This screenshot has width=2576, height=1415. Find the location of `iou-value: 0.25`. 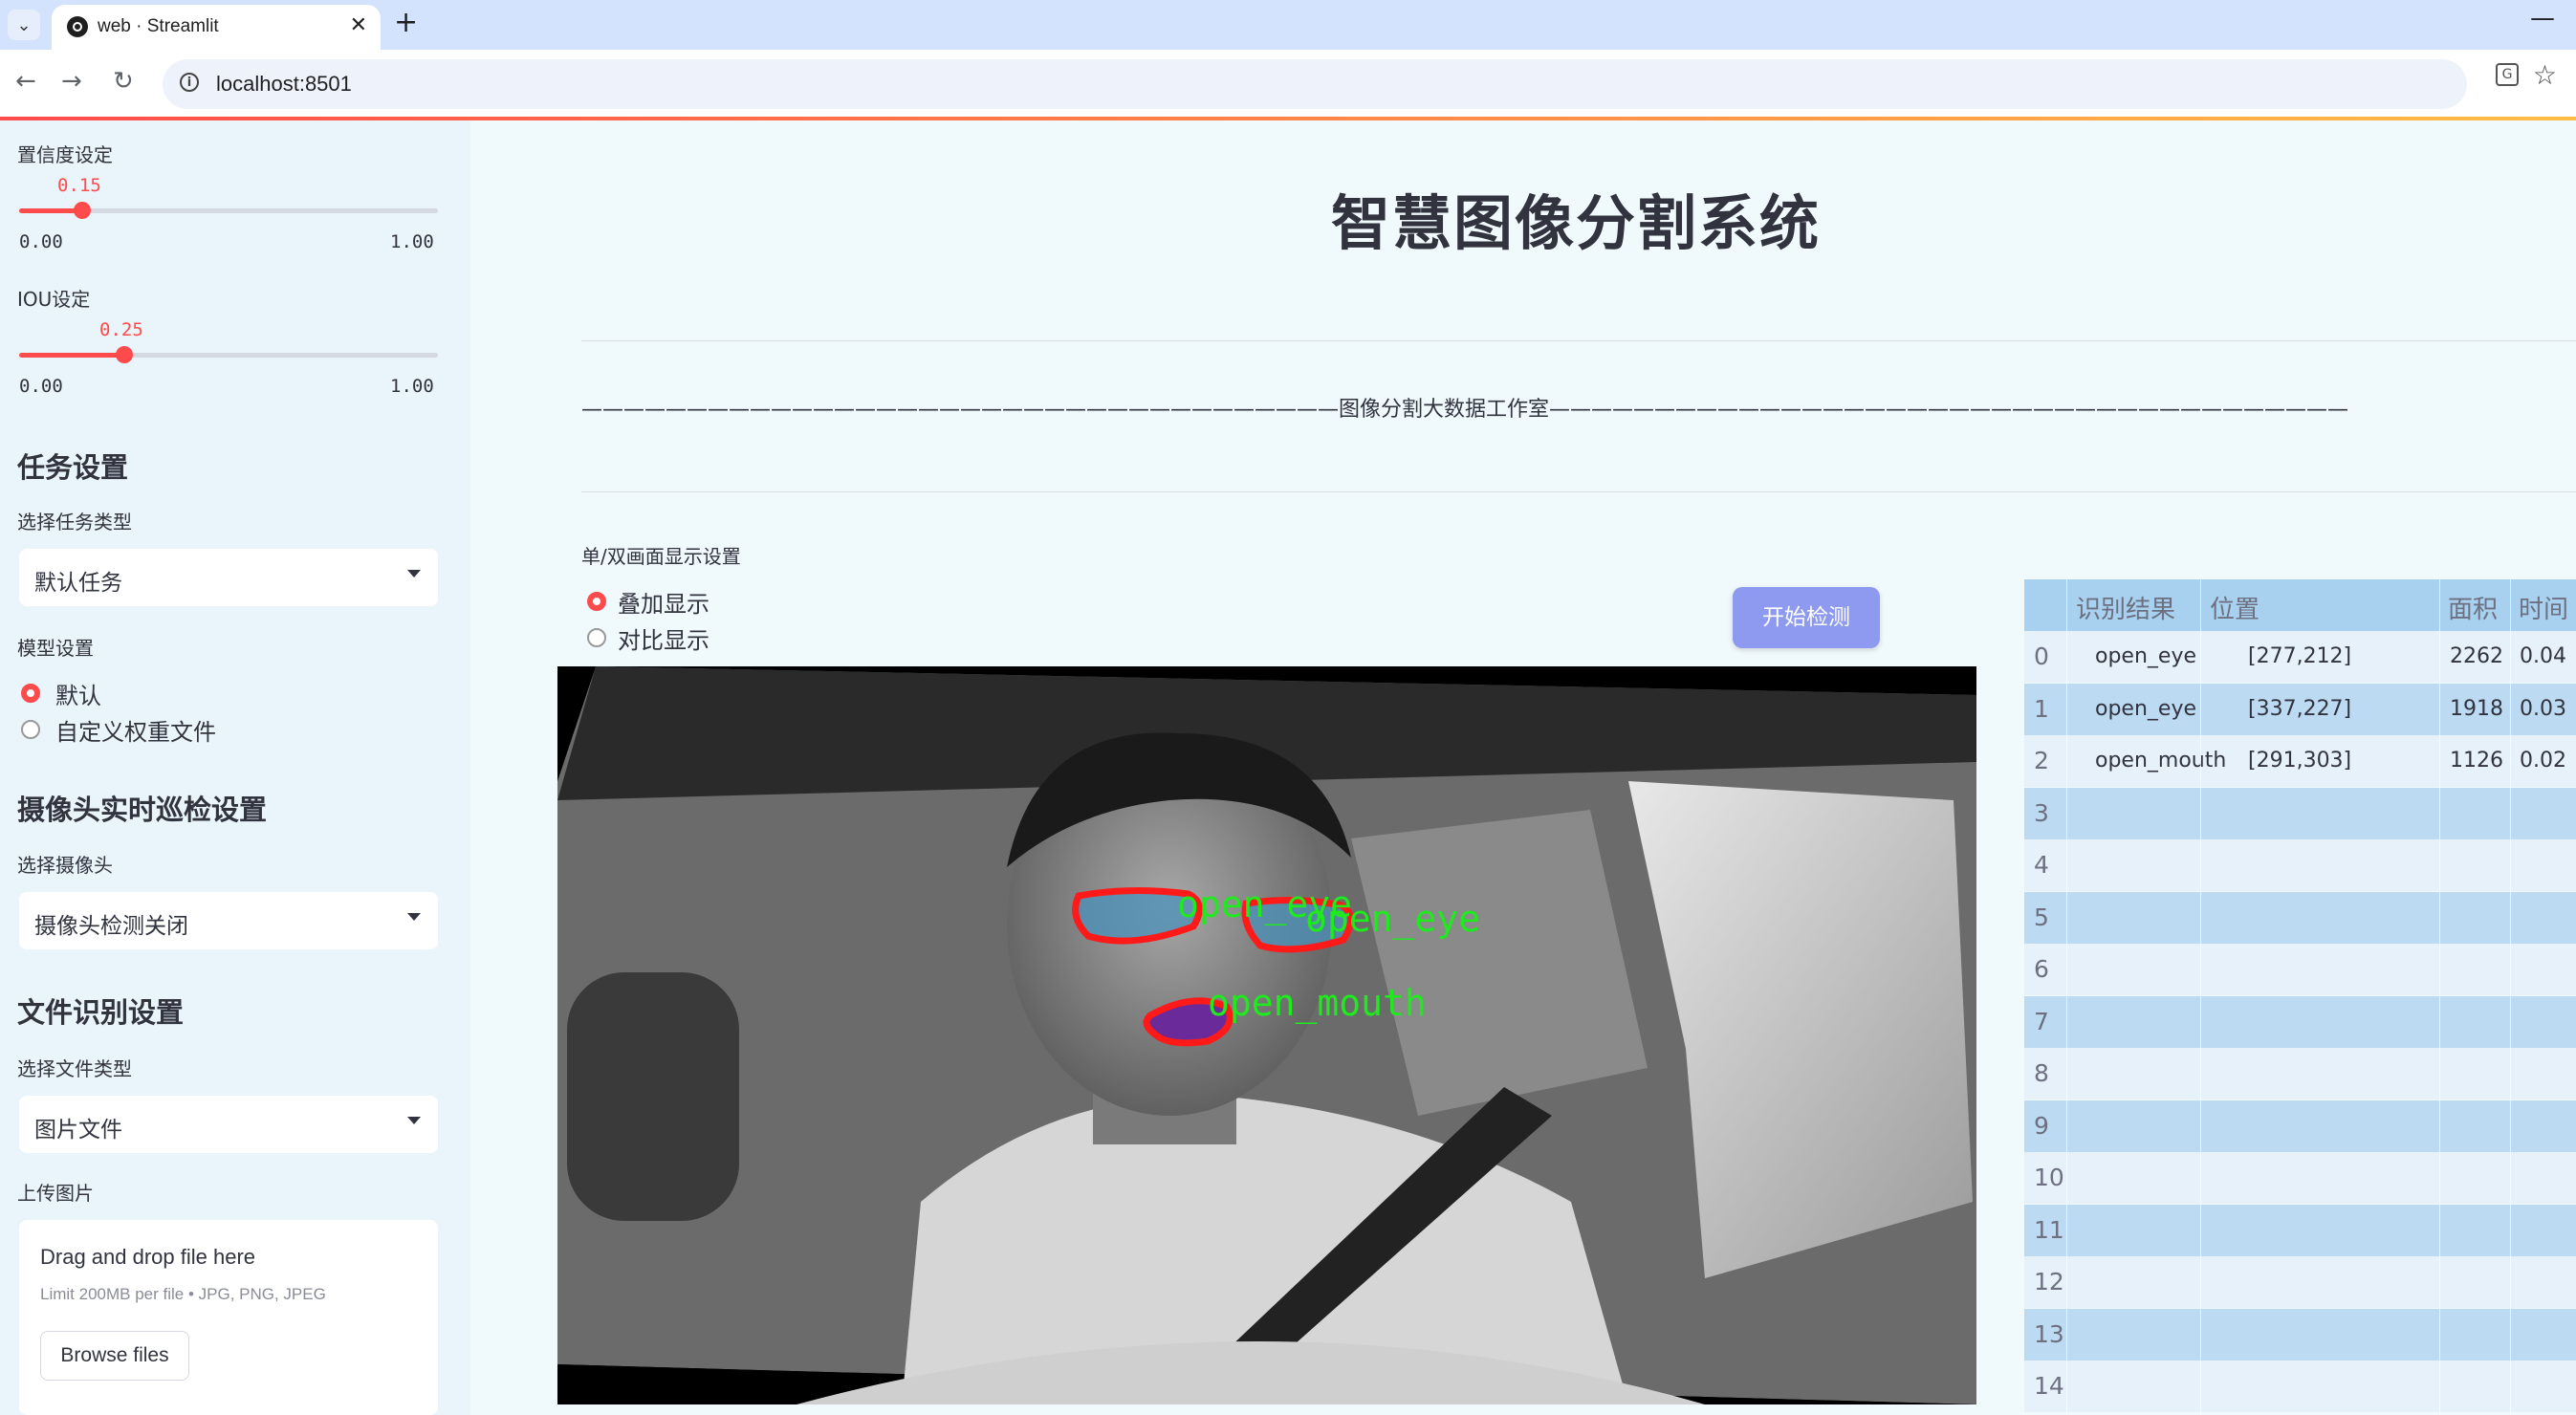

iou-value: 0.25 is located at coordinates (121, 329).